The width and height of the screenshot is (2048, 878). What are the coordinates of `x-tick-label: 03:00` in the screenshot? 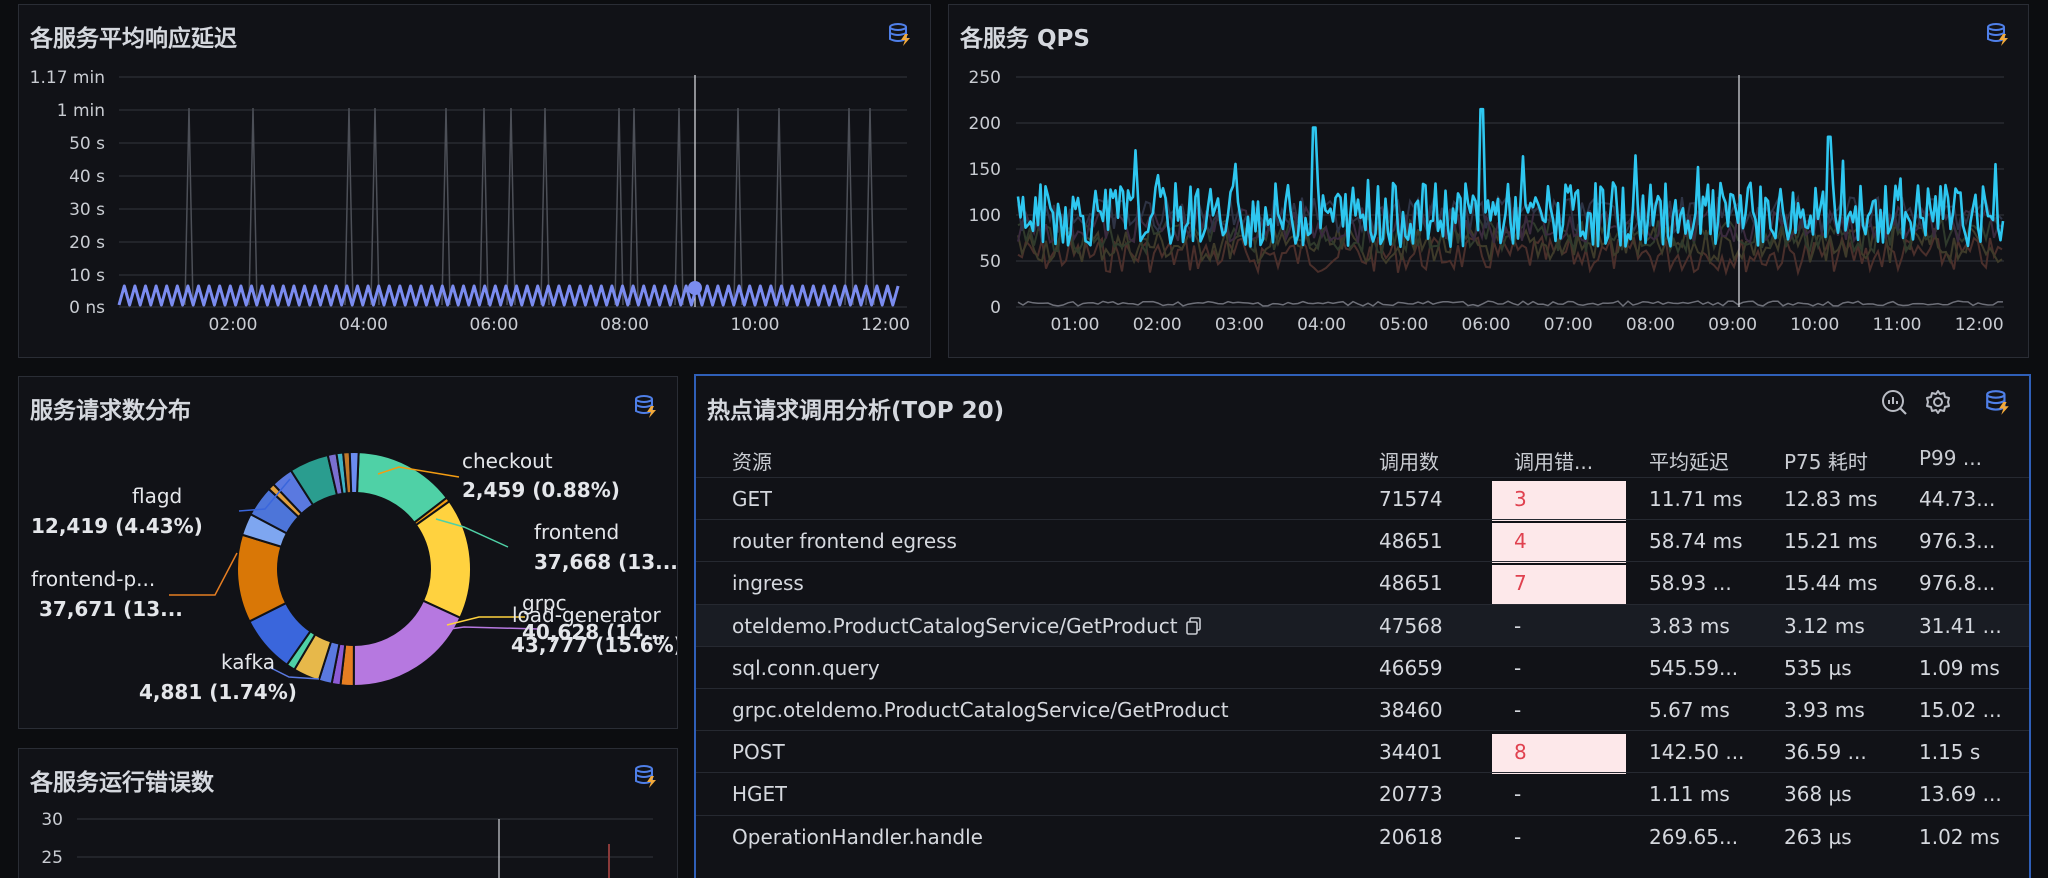 It's located at (1239, 325).